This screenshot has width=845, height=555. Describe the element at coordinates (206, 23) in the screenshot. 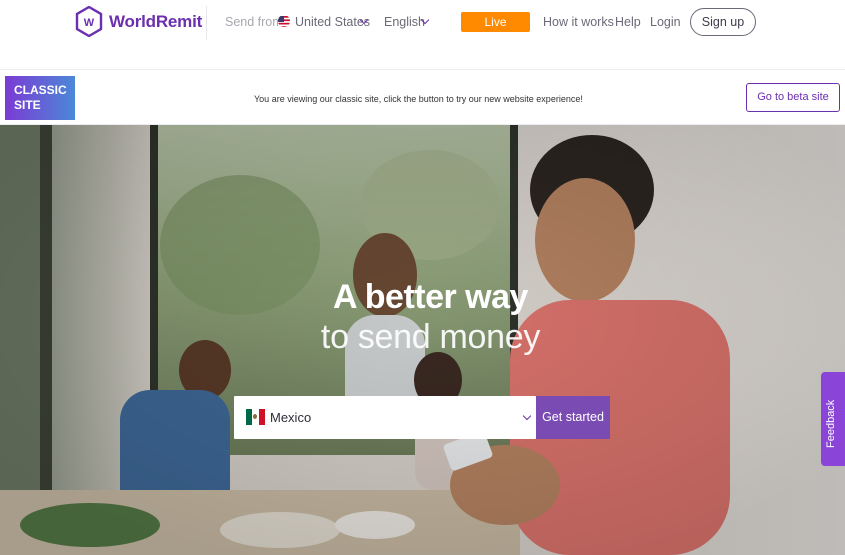

I see `header-divider` at that location.